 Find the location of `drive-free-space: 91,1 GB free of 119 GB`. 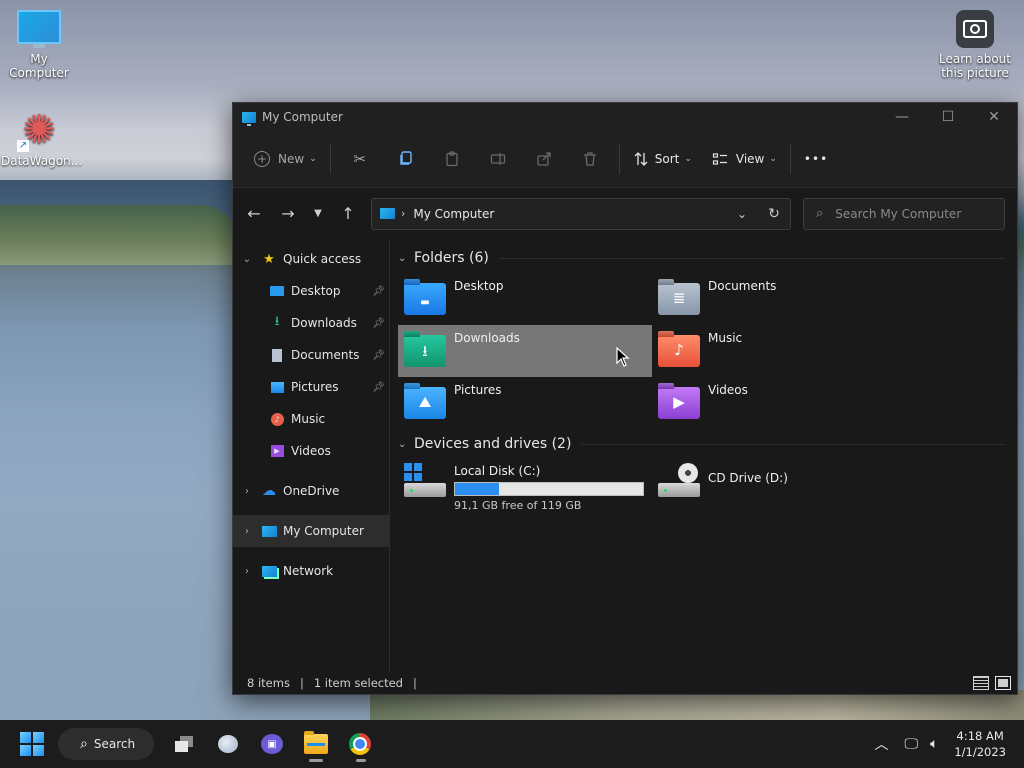

drive-free-space: 91,1 GB free of 119 GB is located at coordinates (518, 505).